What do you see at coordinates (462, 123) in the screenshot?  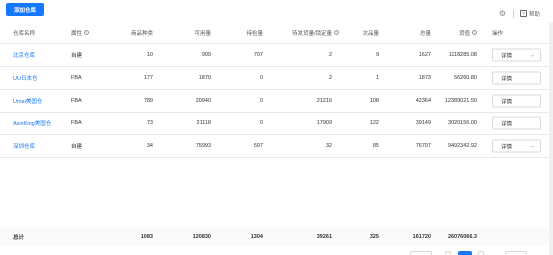 I see `stock-value: 3020156.00` at bounding box center [462, 123].